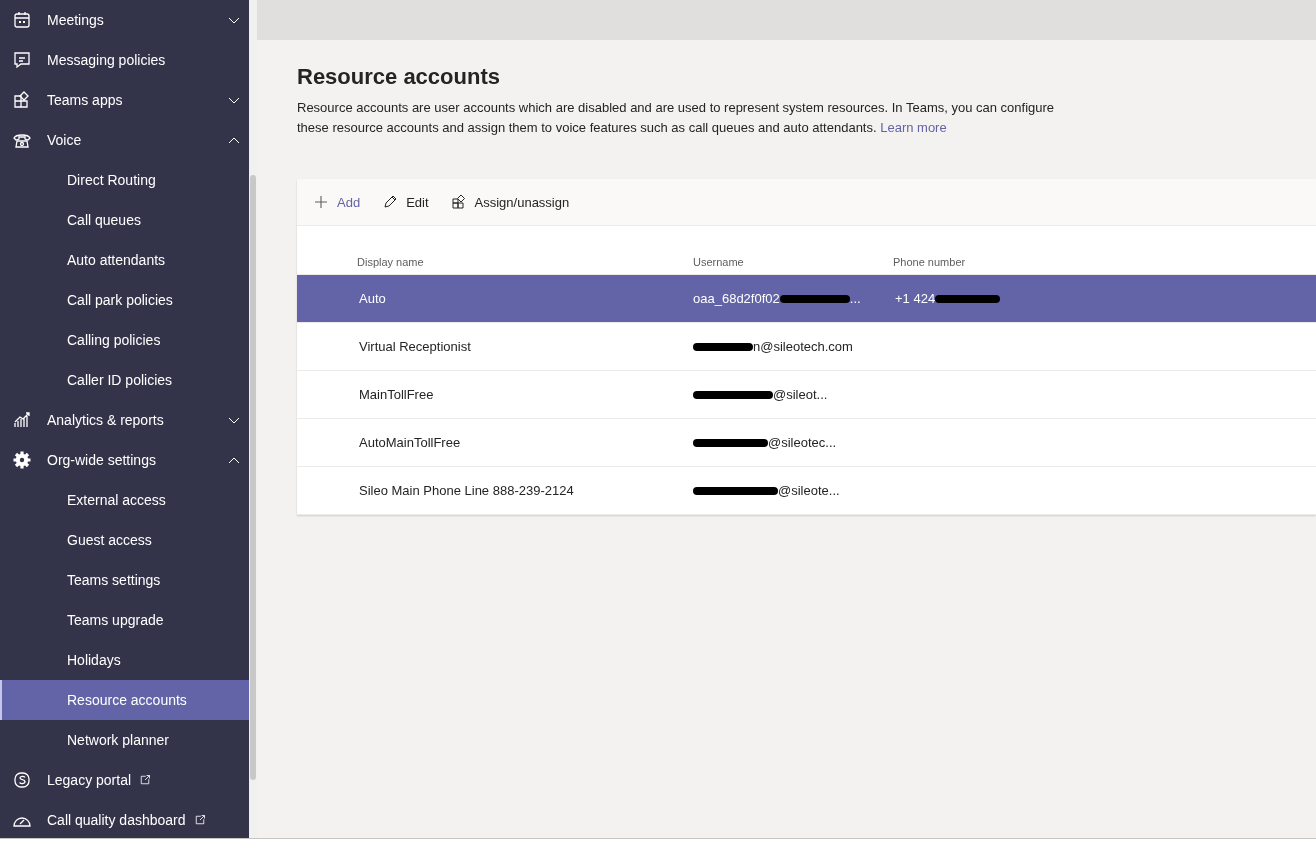  What do you see at coordinates (718, 262) in the screenshot?
I see `column-header: Username` at bounding box center [718, 262].